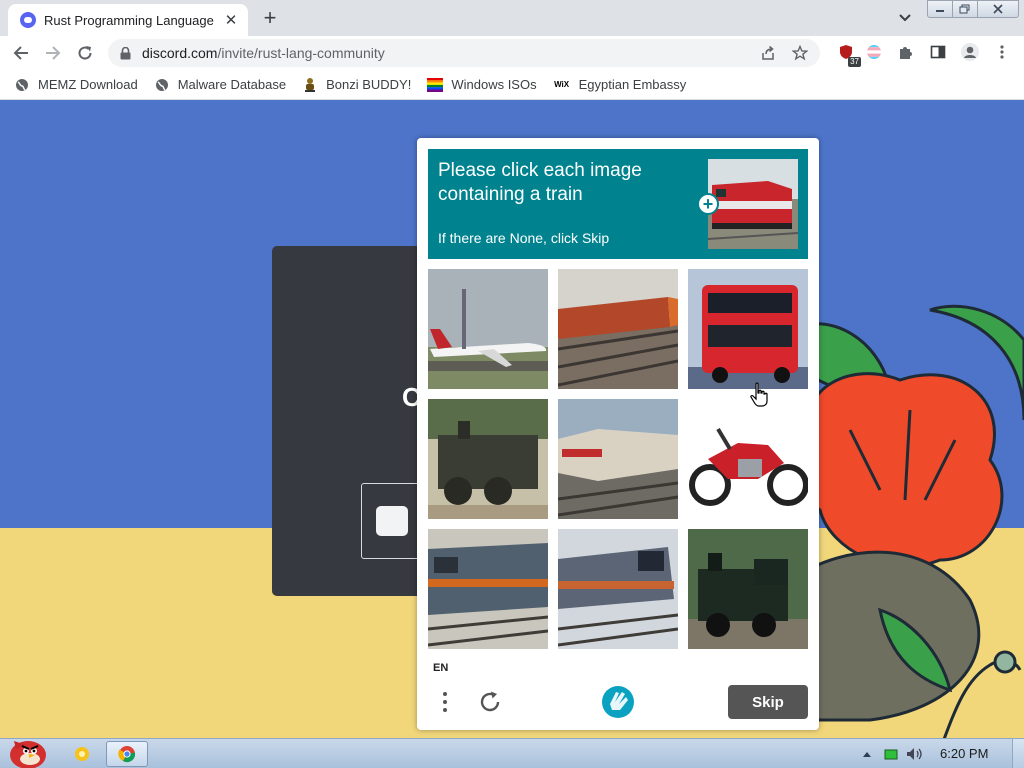  What do you see at coordinates (562, 84) in the screenshot?
I see `wix-icon: WiX` at bounding box center [562, 84].